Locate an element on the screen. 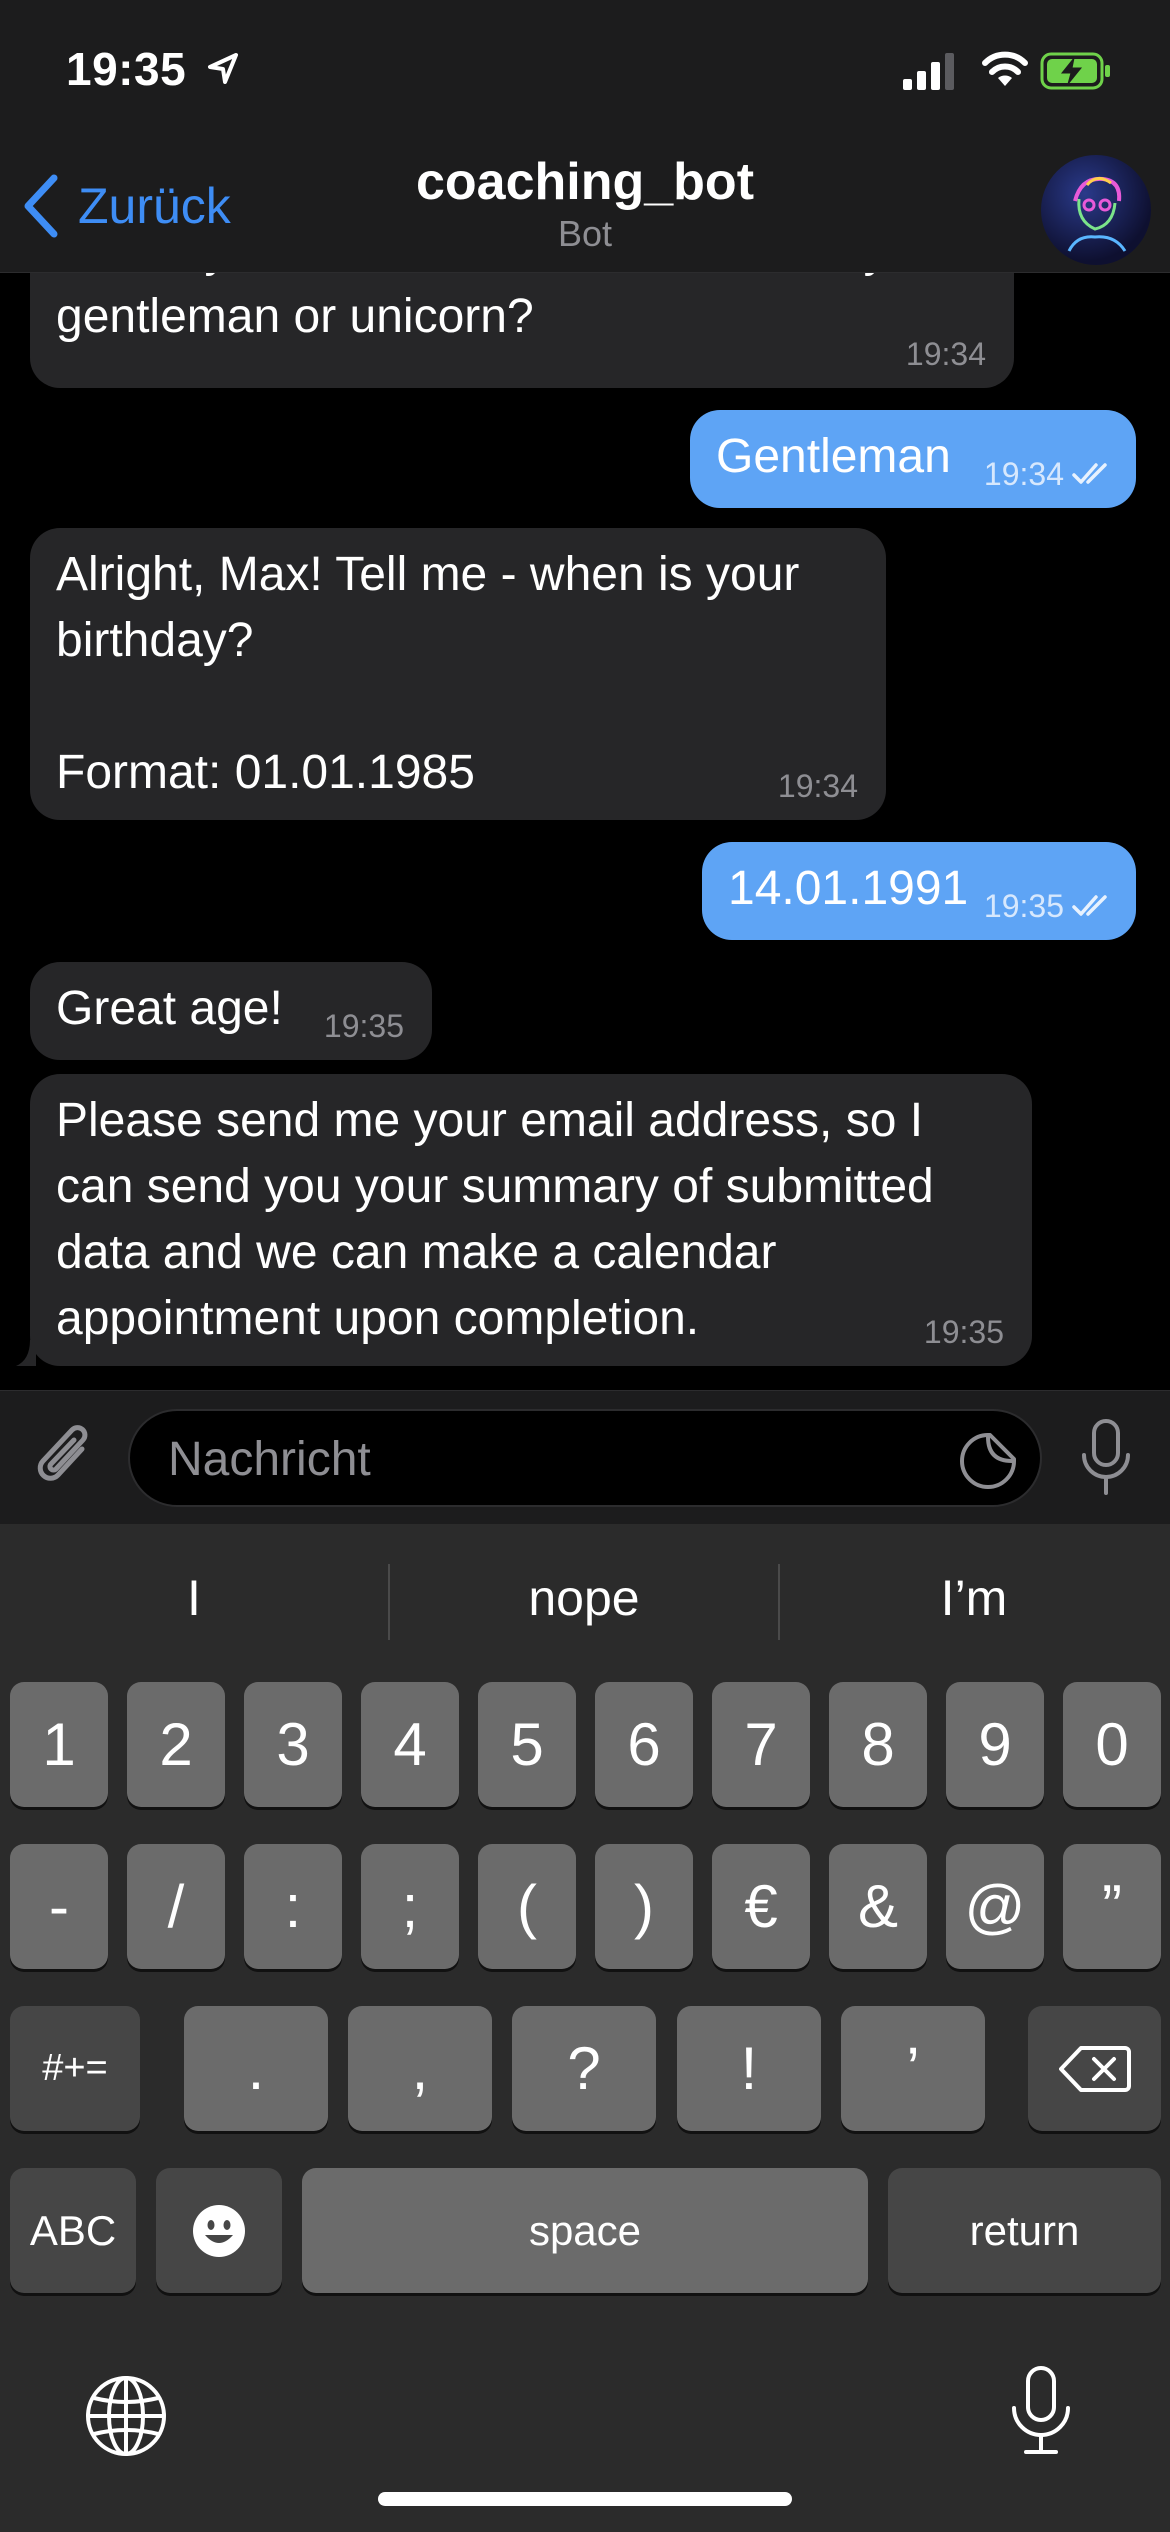  home-indicator is located at coordinates (585, 2499).